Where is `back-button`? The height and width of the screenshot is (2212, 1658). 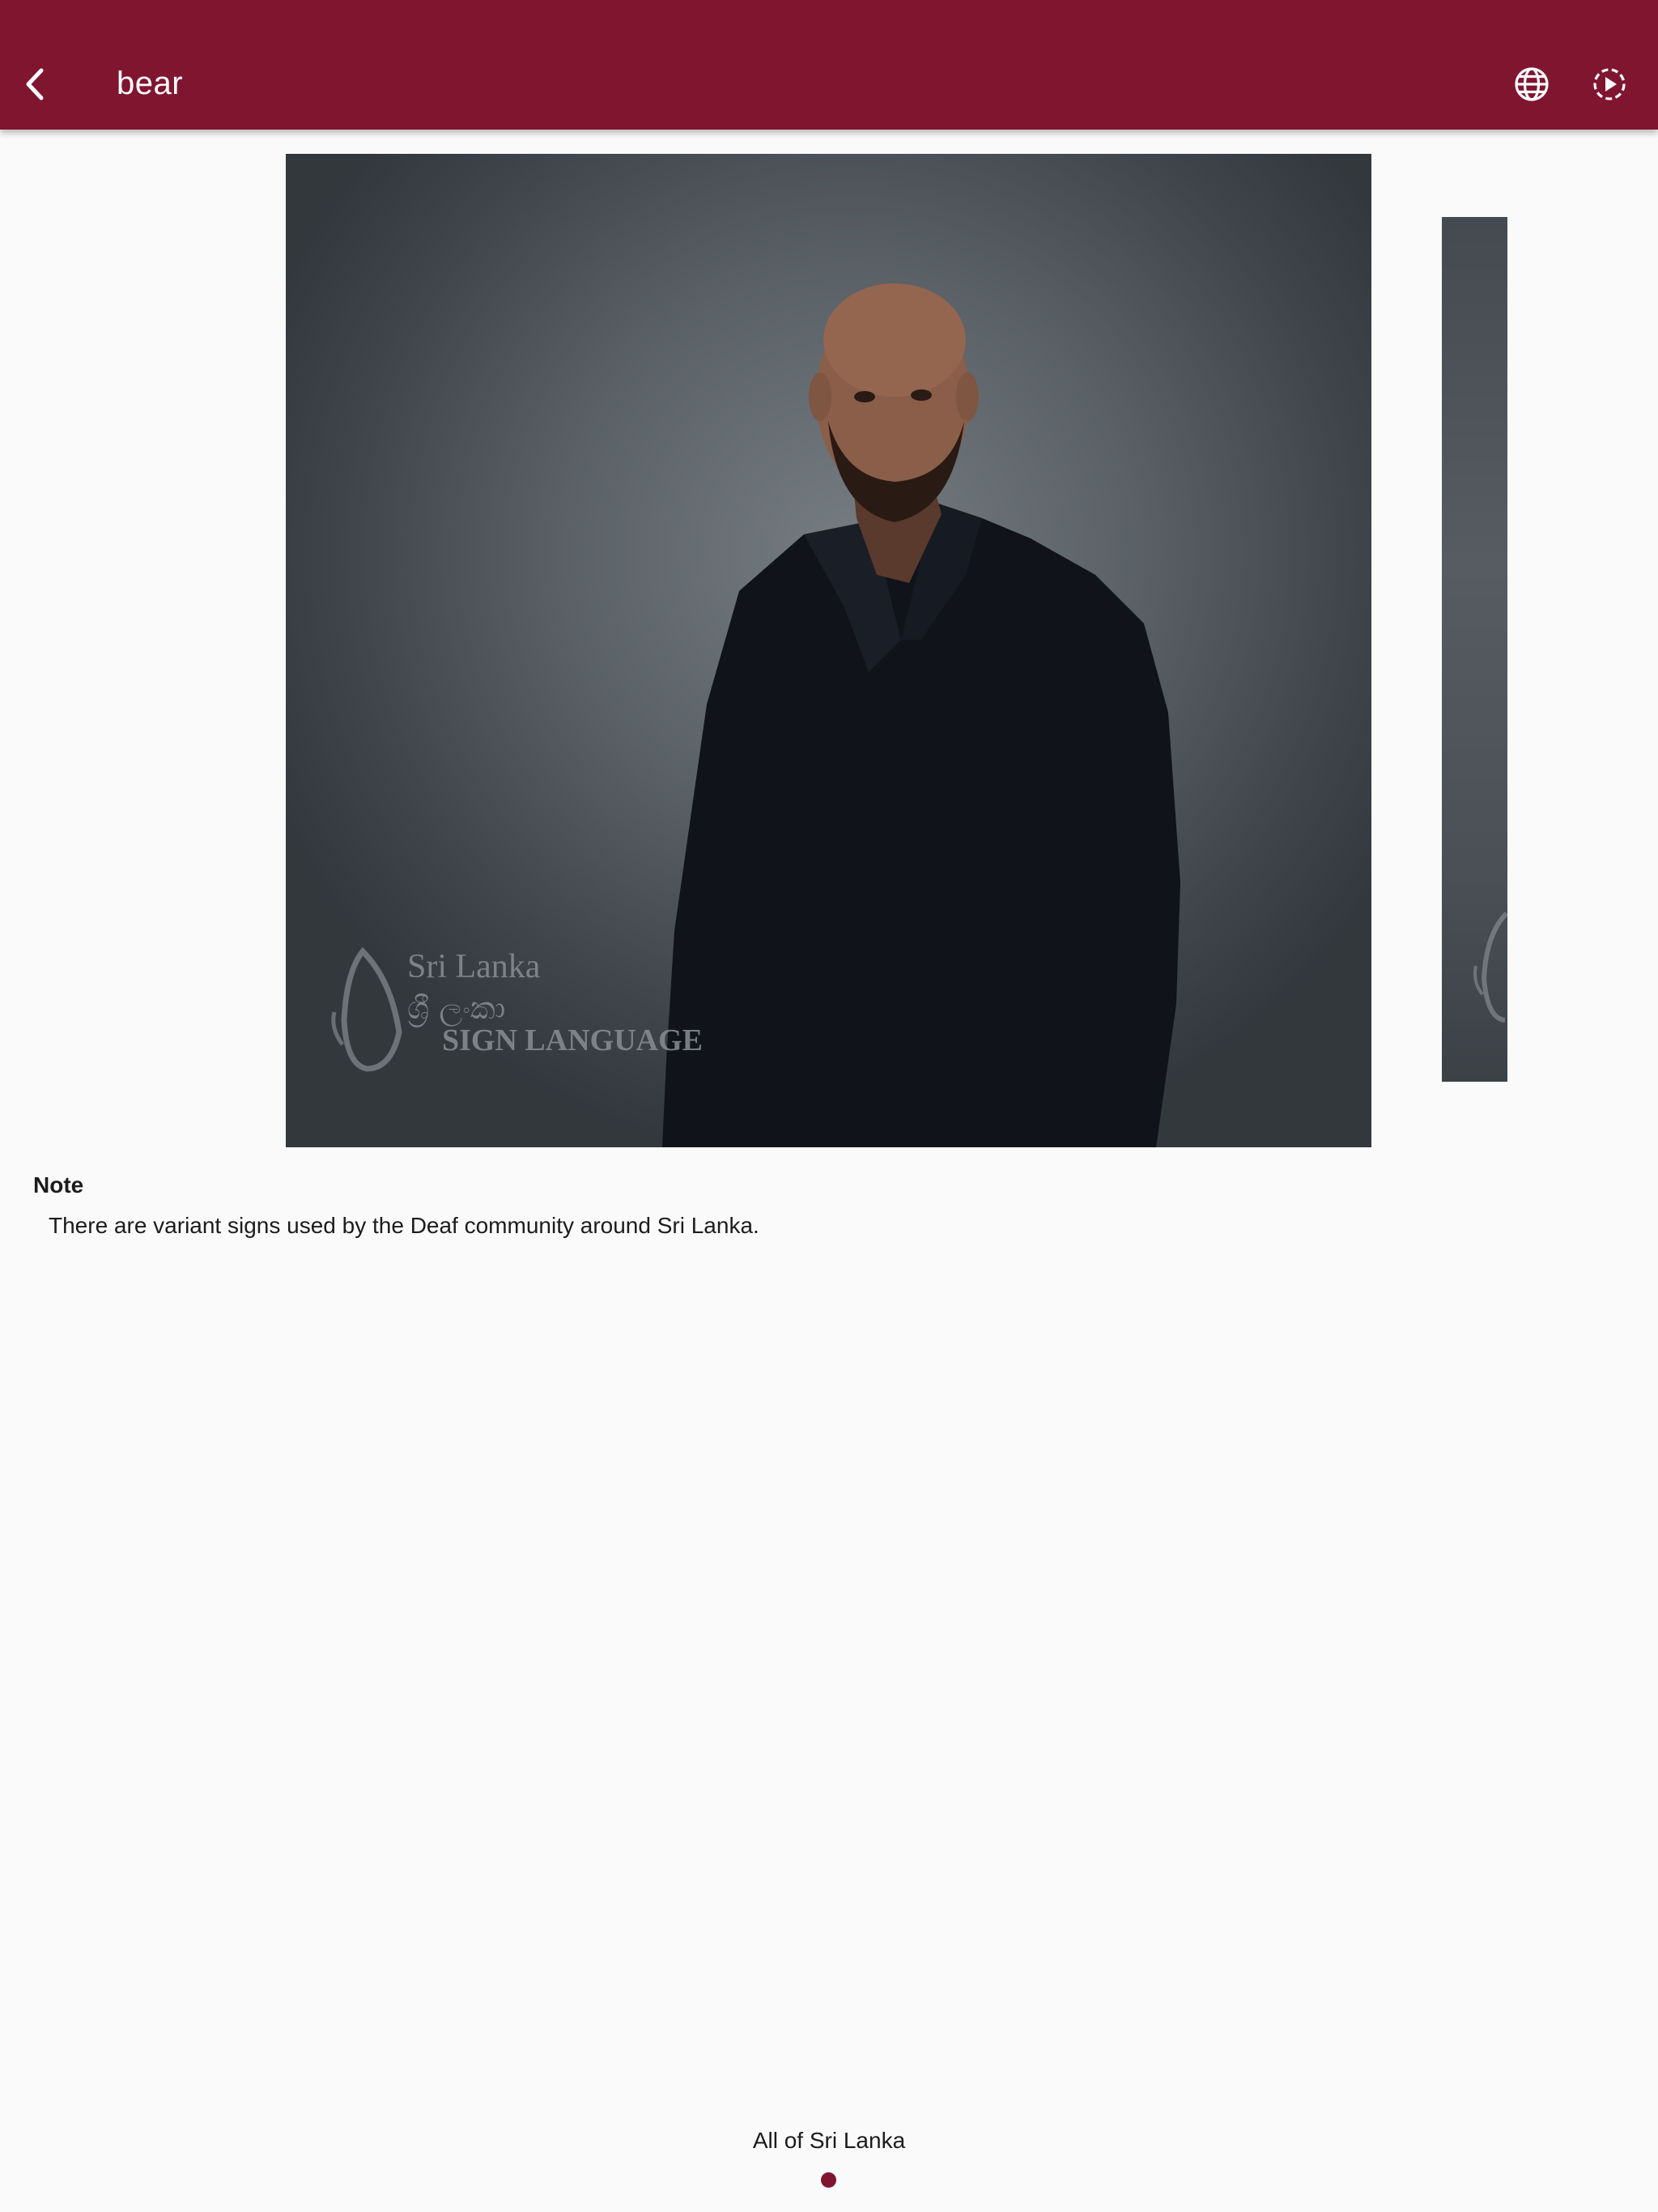 back-button is located at coordinates (35, 84).